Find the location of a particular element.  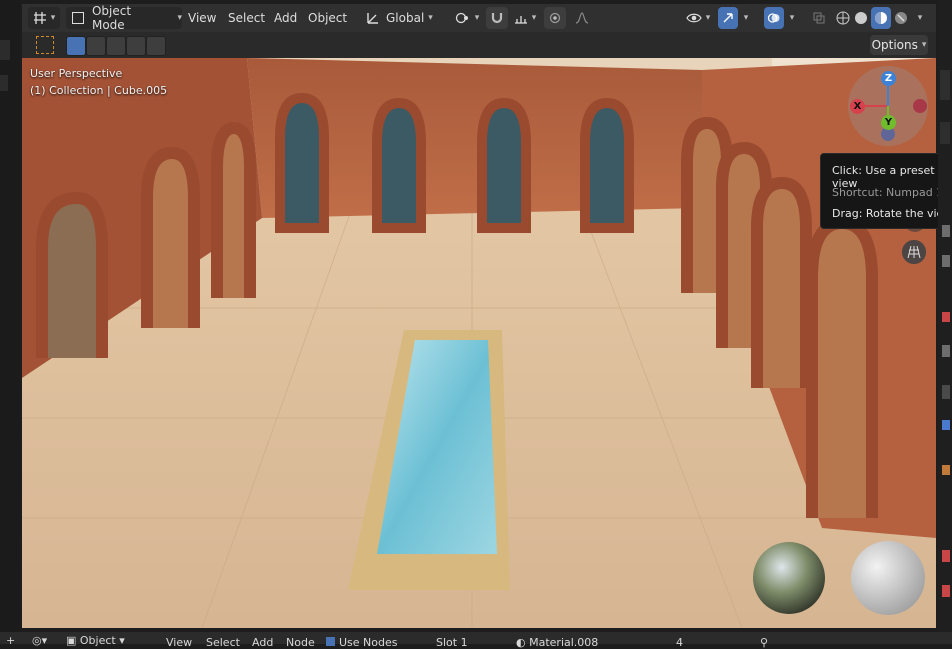

collection-label: (1) Collection | Cube.005 is located at coordinates (99, 90).